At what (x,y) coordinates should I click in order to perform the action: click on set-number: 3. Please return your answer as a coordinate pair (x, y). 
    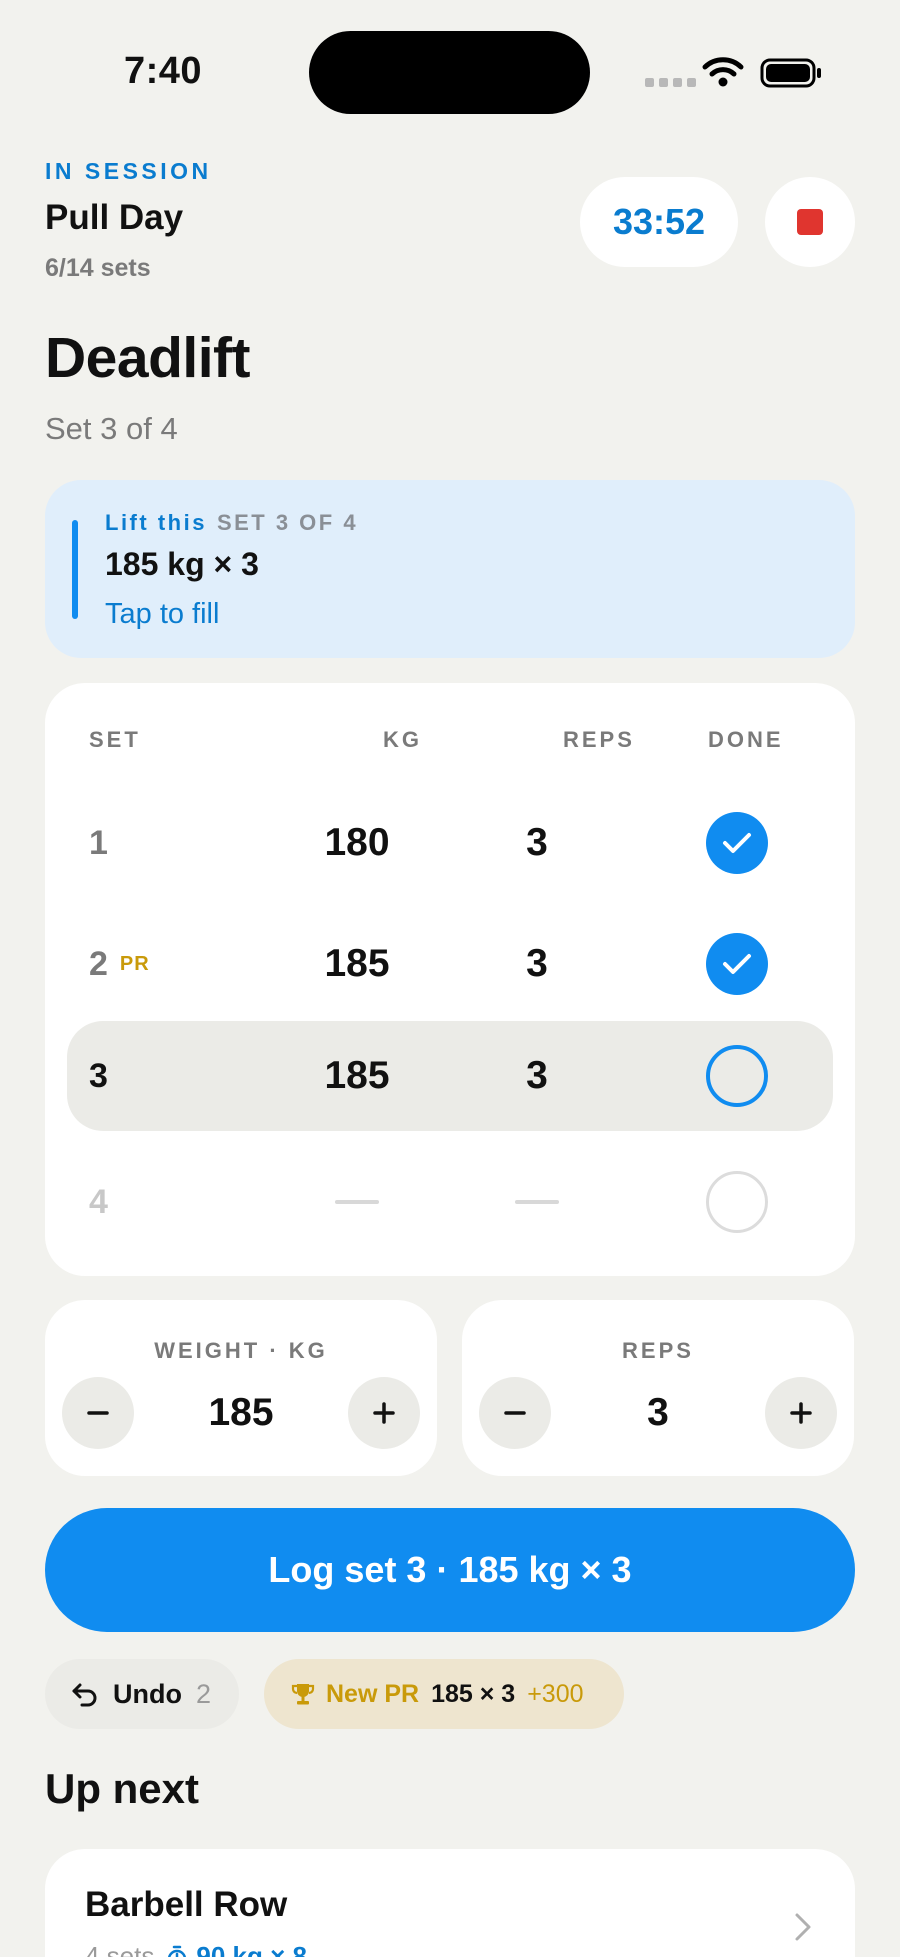
    Looking at the image, I should click on (98, 1075).